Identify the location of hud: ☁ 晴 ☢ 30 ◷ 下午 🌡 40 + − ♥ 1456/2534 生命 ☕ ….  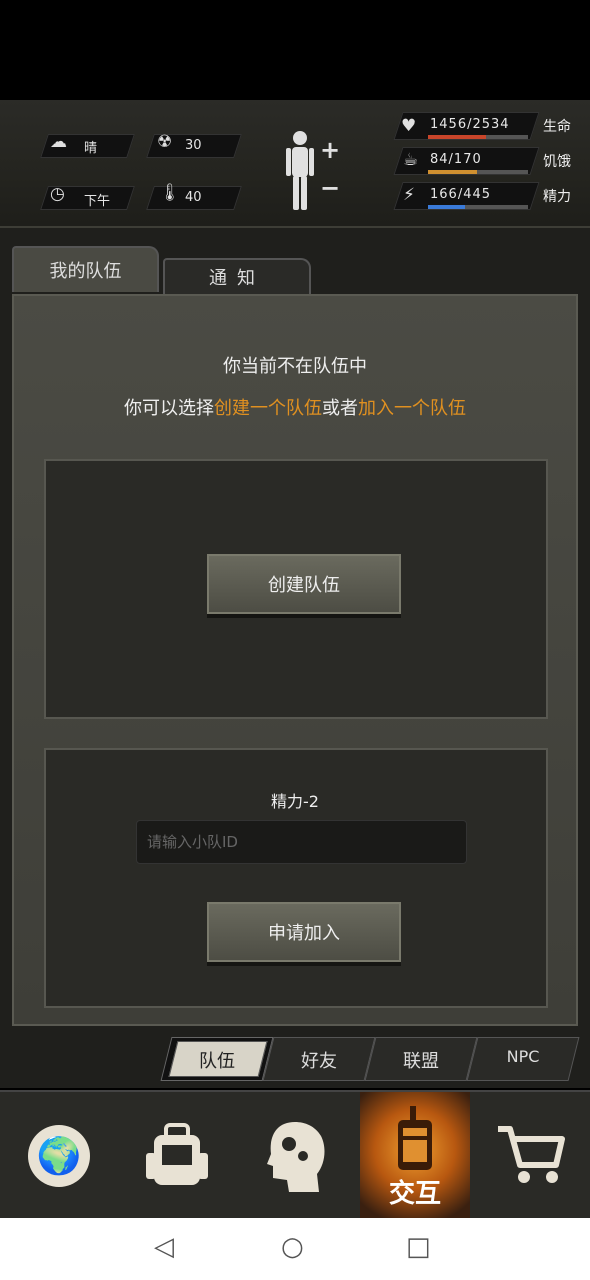
(295, 164).